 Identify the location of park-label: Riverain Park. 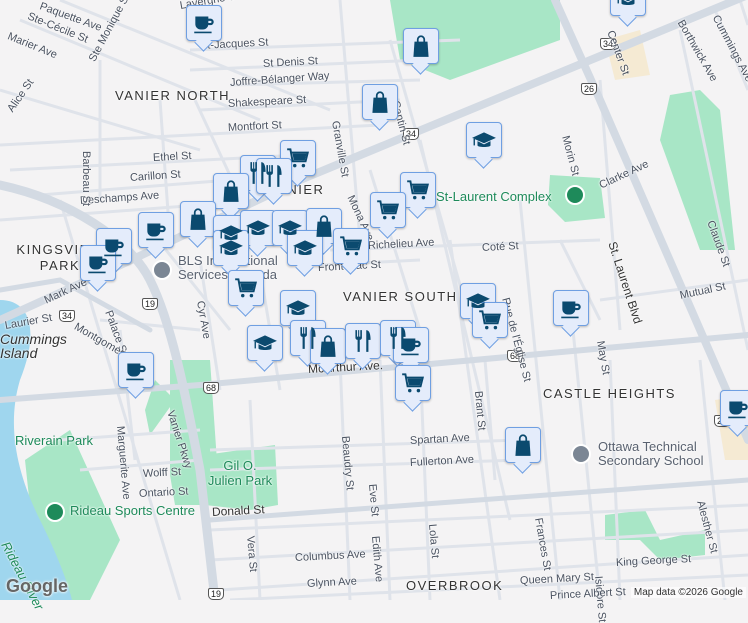
(54, 440).